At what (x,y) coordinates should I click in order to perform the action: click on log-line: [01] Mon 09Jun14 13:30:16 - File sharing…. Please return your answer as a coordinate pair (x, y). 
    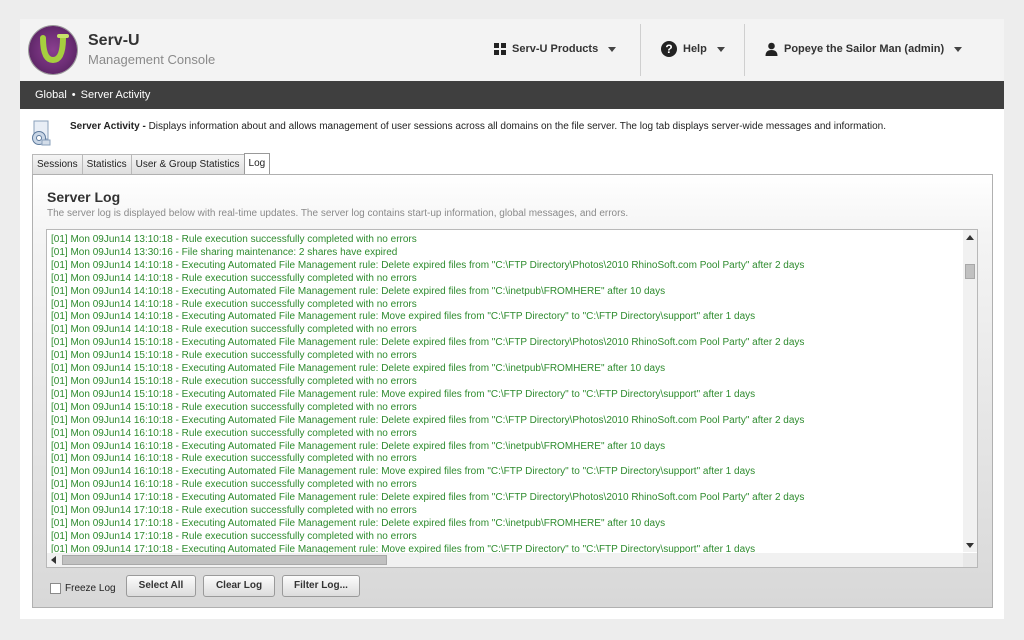
    Looking at the image, I should click on (224, 252).